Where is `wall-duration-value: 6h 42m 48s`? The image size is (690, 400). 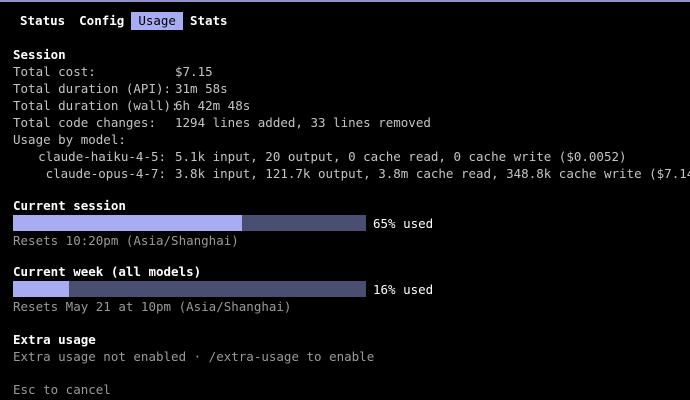 wall-duration-value: 6h 42m 48s is located at coordinates (213, 105).